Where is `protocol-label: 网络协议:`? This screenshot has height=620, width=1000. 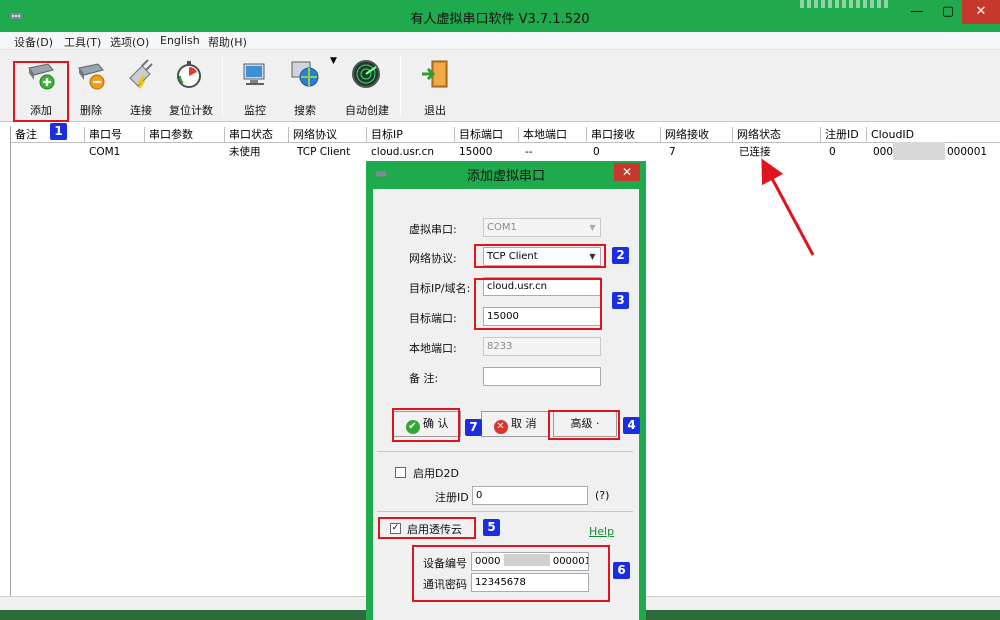
protocol-label: 网络协议: is located at coordinates (433, 258).